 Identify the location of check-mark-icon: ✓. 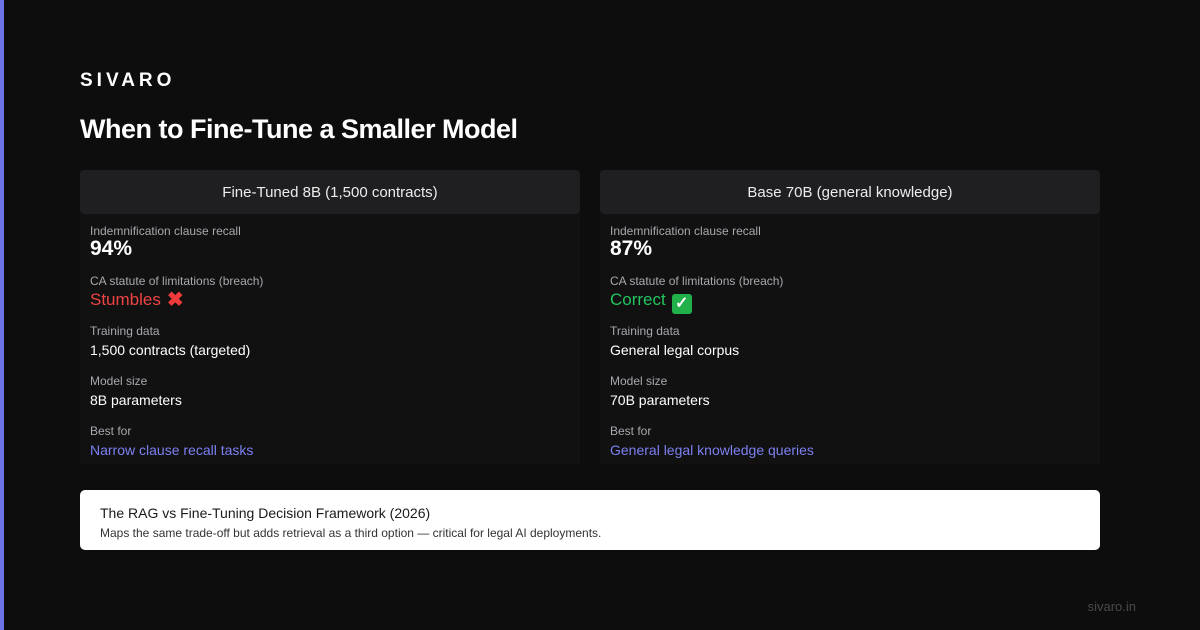
(681, 304).